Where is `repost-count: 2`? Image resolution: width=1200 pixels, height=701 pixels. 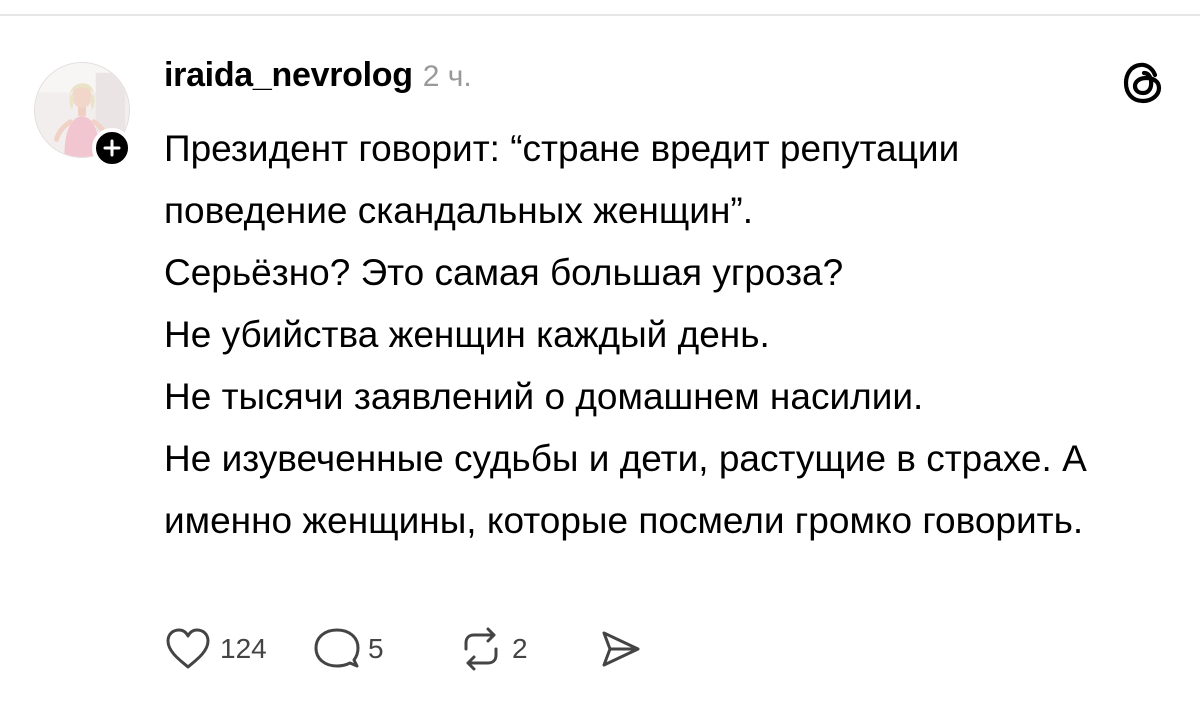 repost-count: 2 is located at coordinates (520, 648).